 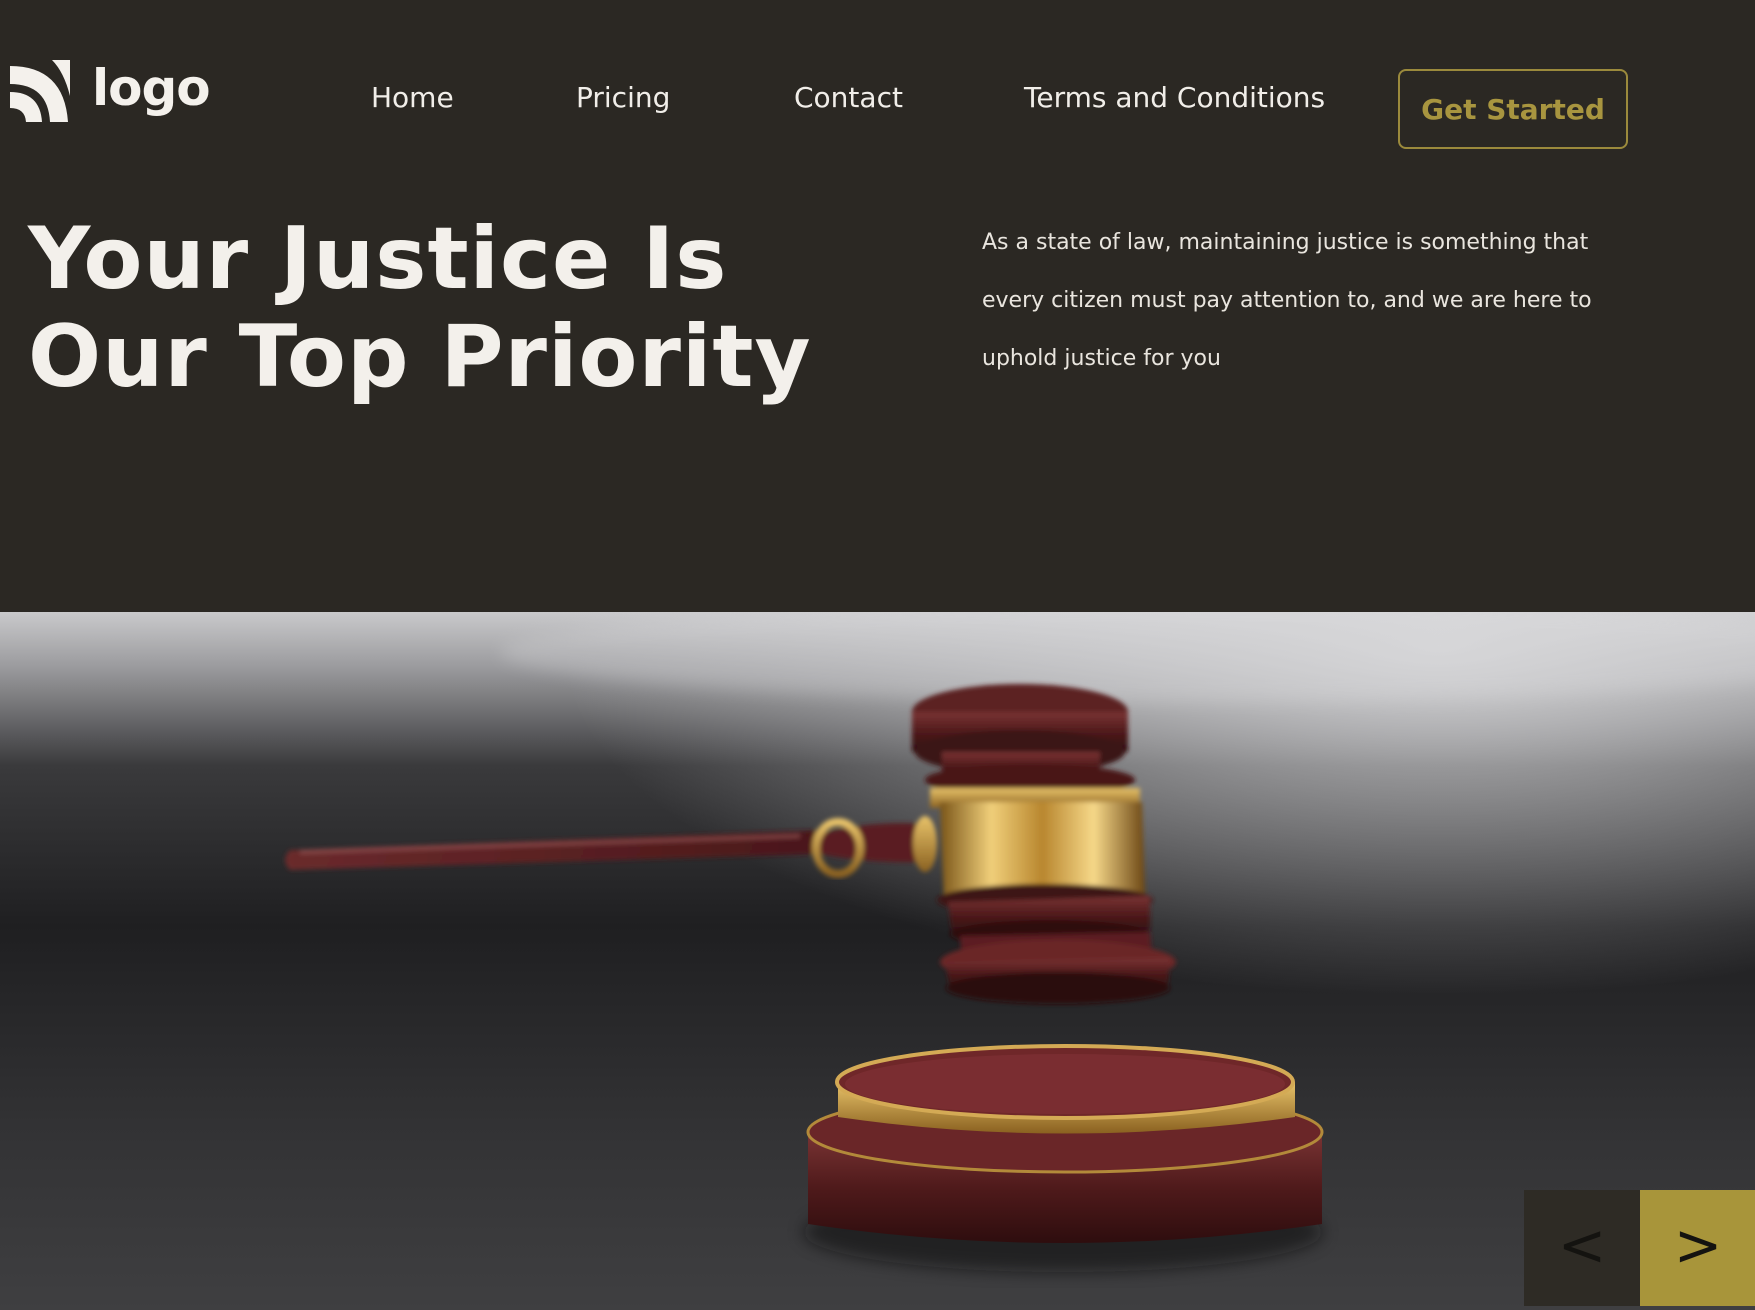 What do you see at coordinates (1582, 1245) in the screenshot?
I see `chevron-left-icon: <` at bounding box center [1582, 1245].